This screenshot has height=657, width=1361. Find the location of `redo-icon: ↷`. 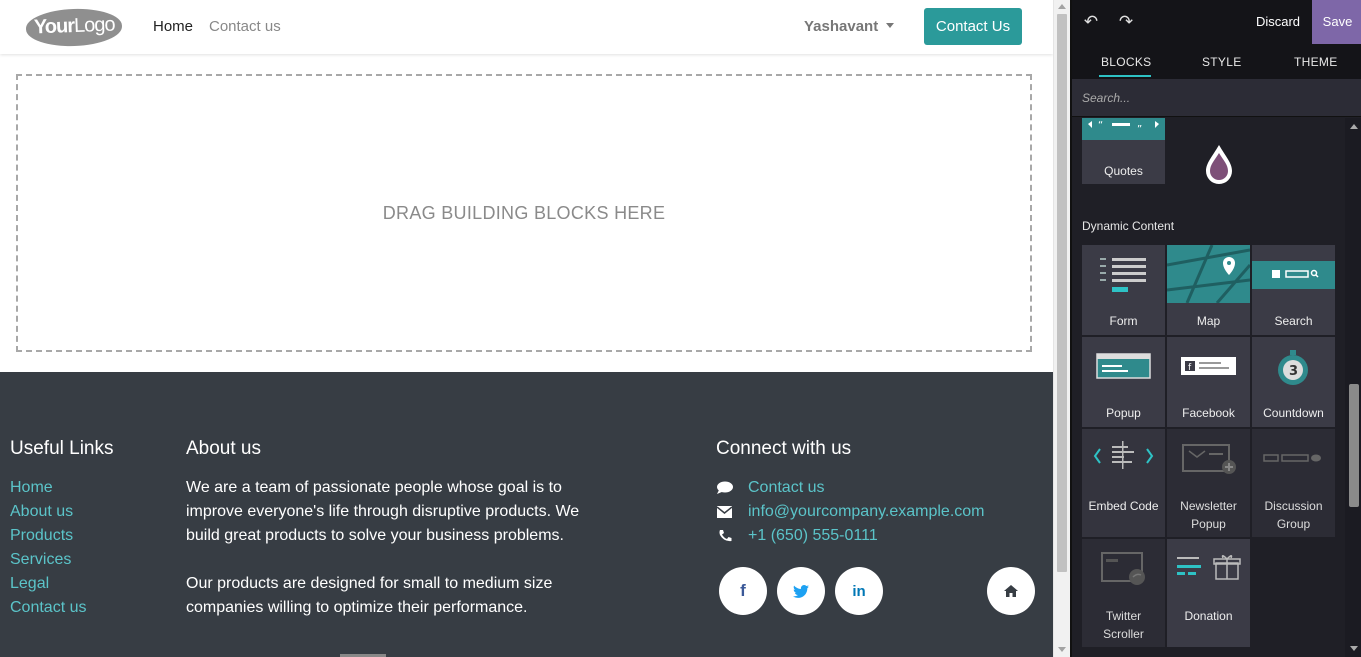

redo-icon: ↷ is located at coordinates (1126, 22).